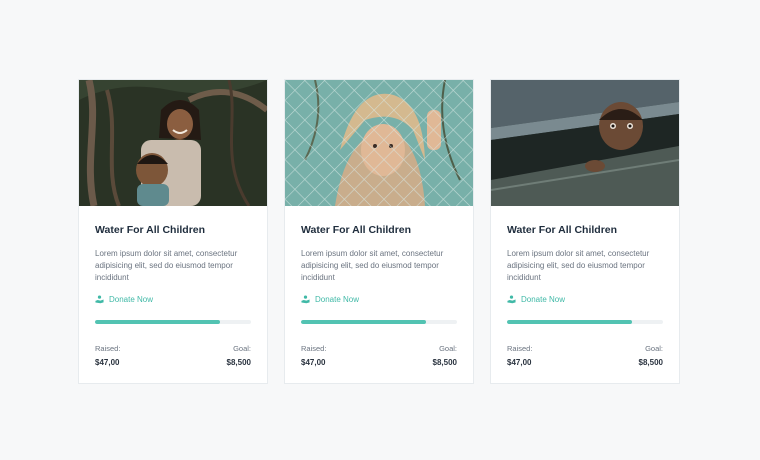 The height and width of the screenshot is (460, 760). I want to click on campaign-photo-boy-peeking, so click(585, 143).